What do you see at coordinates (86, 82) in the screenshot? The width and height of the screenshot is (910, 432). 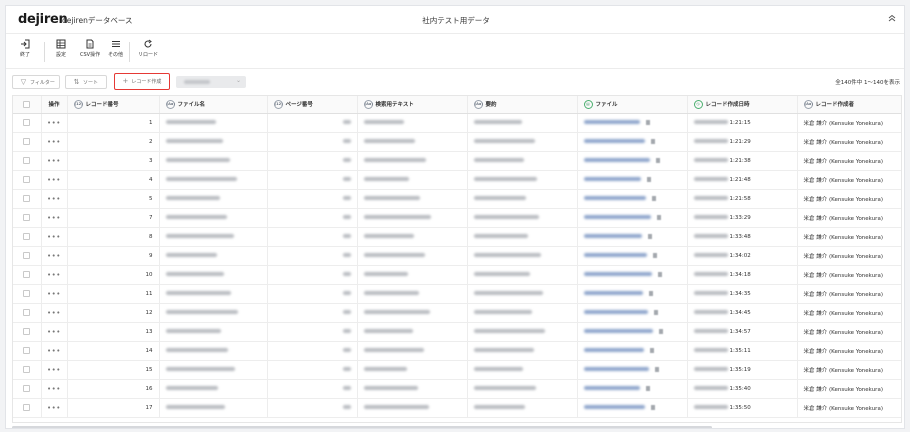 I see `sort-button: ⇅ ソート` at bounding box center [86, 82].